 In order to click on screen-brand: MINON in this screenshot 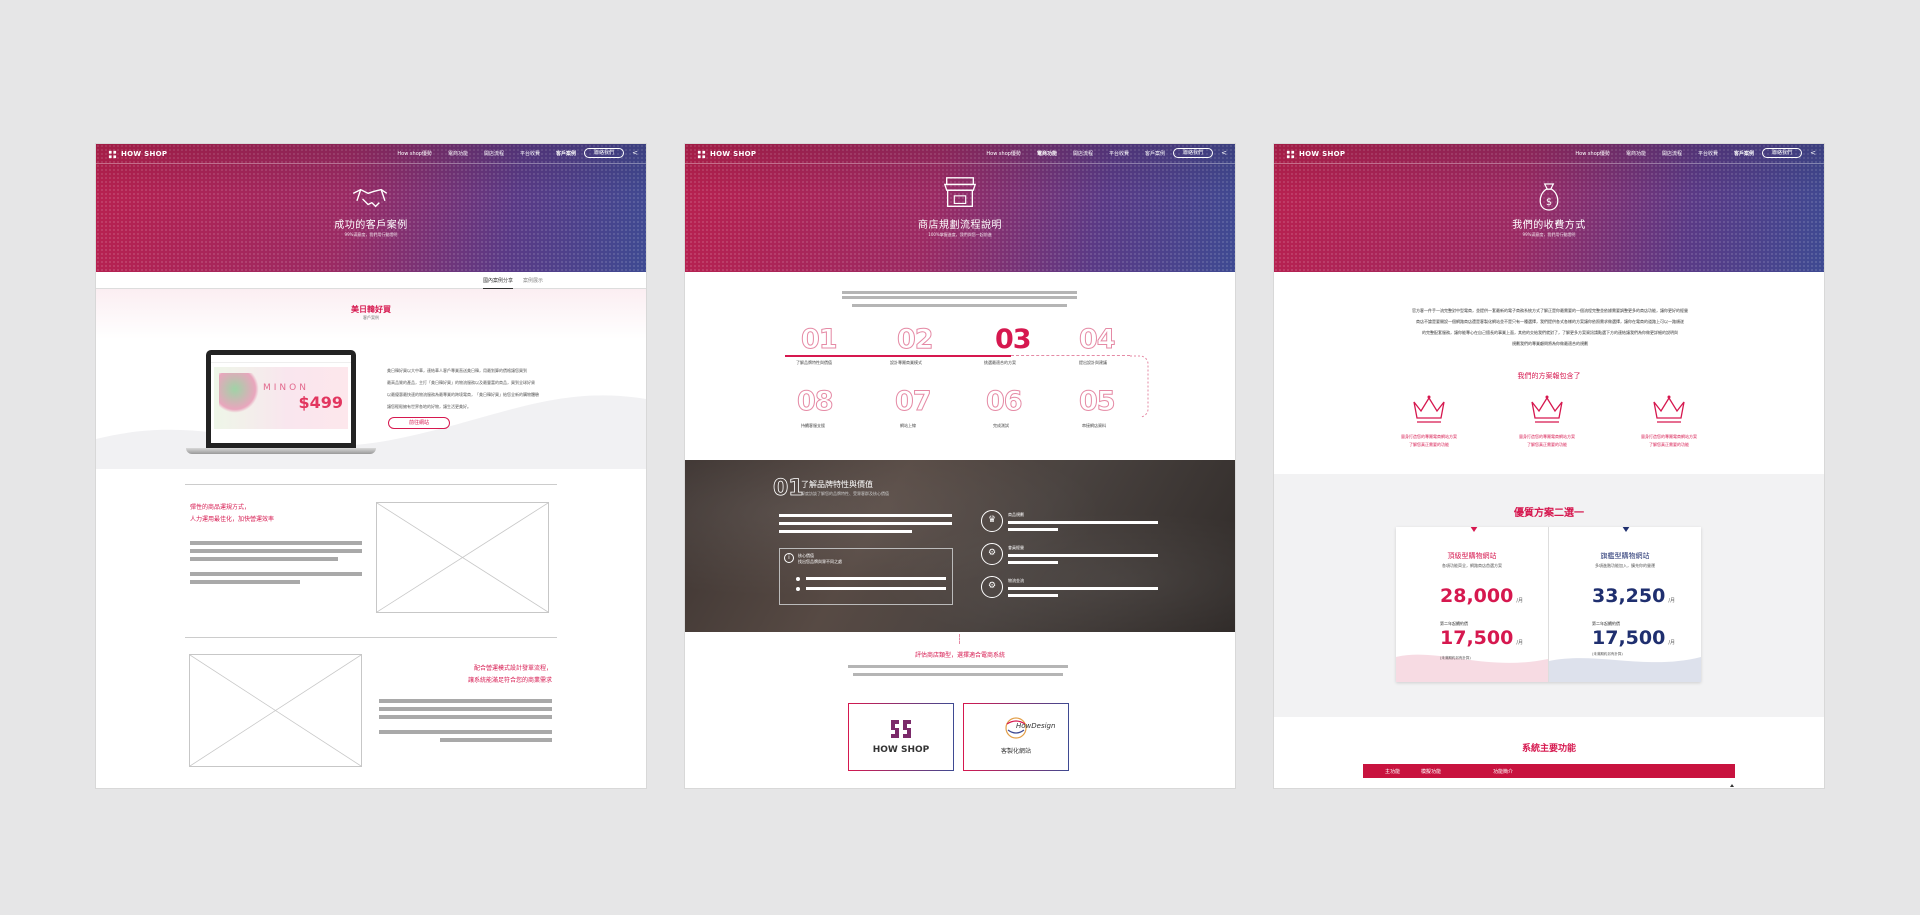, I will do `click(286, 388)`.